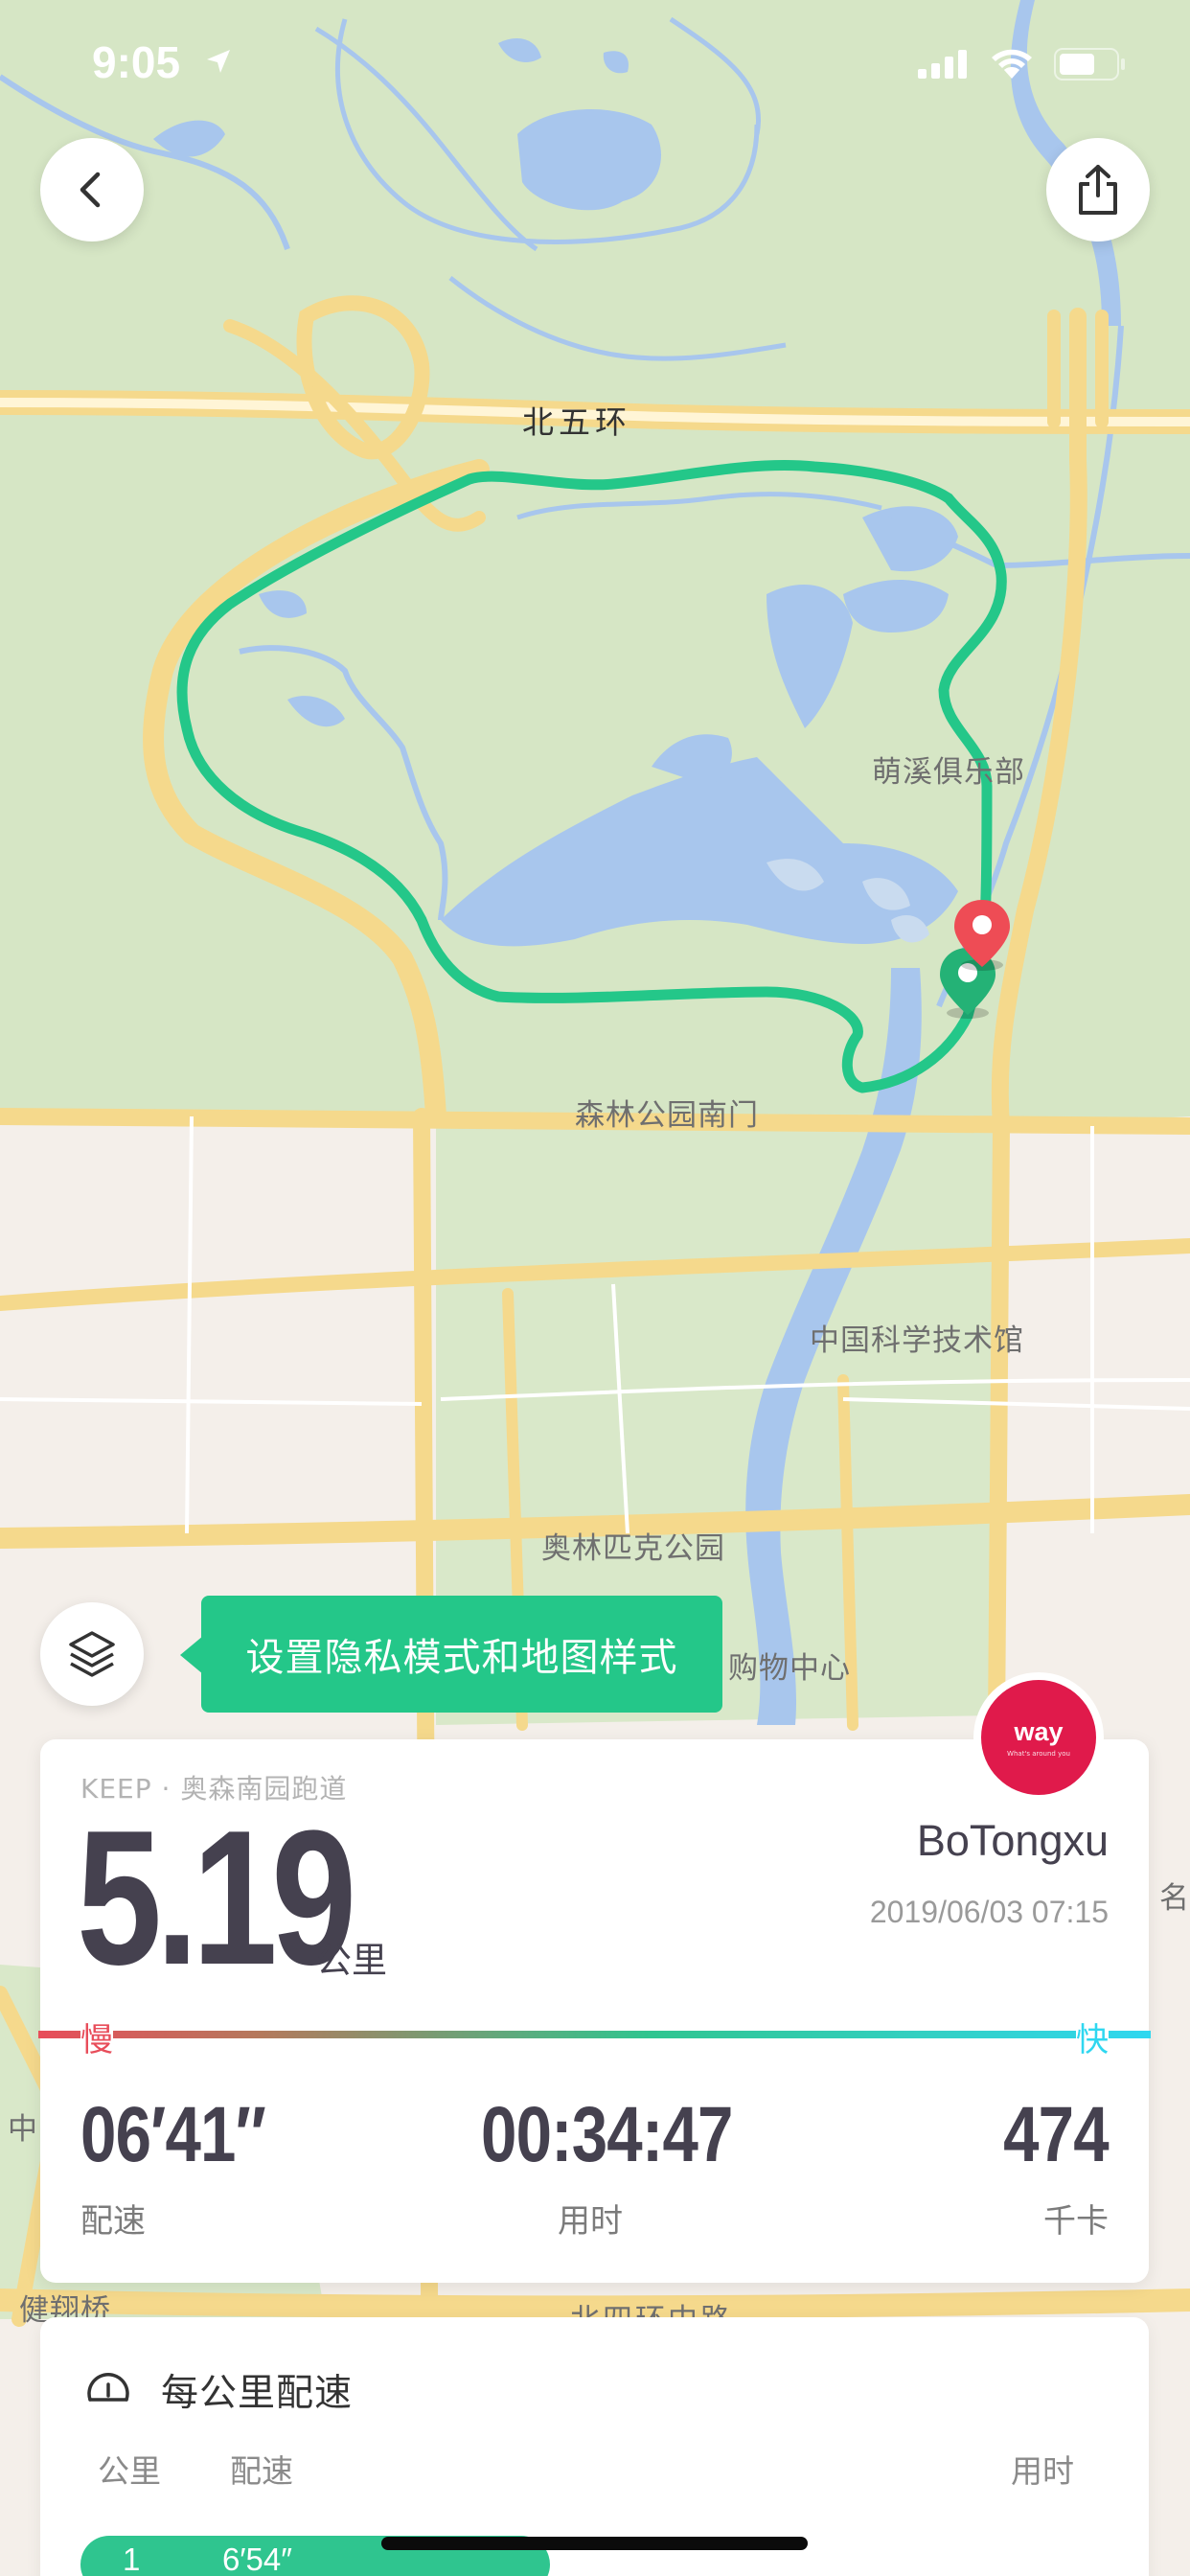  Describe the element at coordinates (1042, 2471) in the screenshot. I see `column-header-time: 用时` at that location.